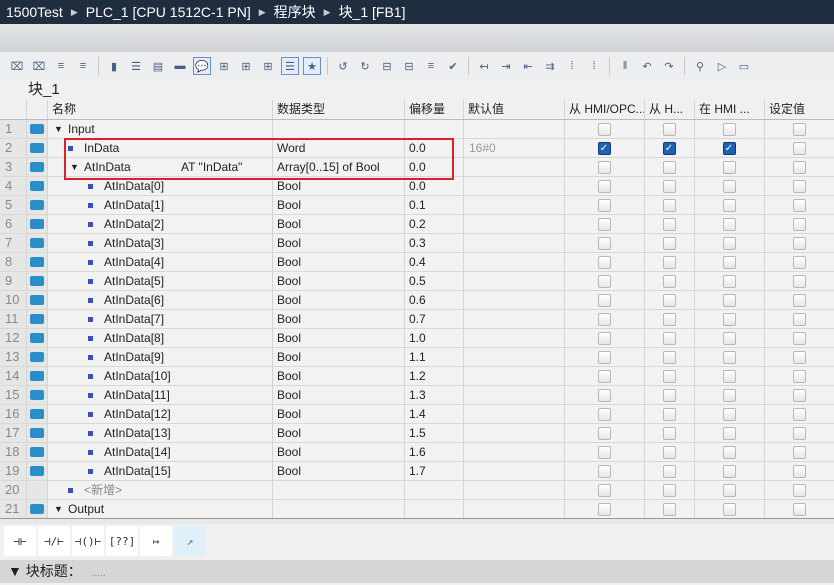 The image size is (834, 585). I want to click on table-row: 7 AtInData[3] Bool 0.3, so click(417, 243).